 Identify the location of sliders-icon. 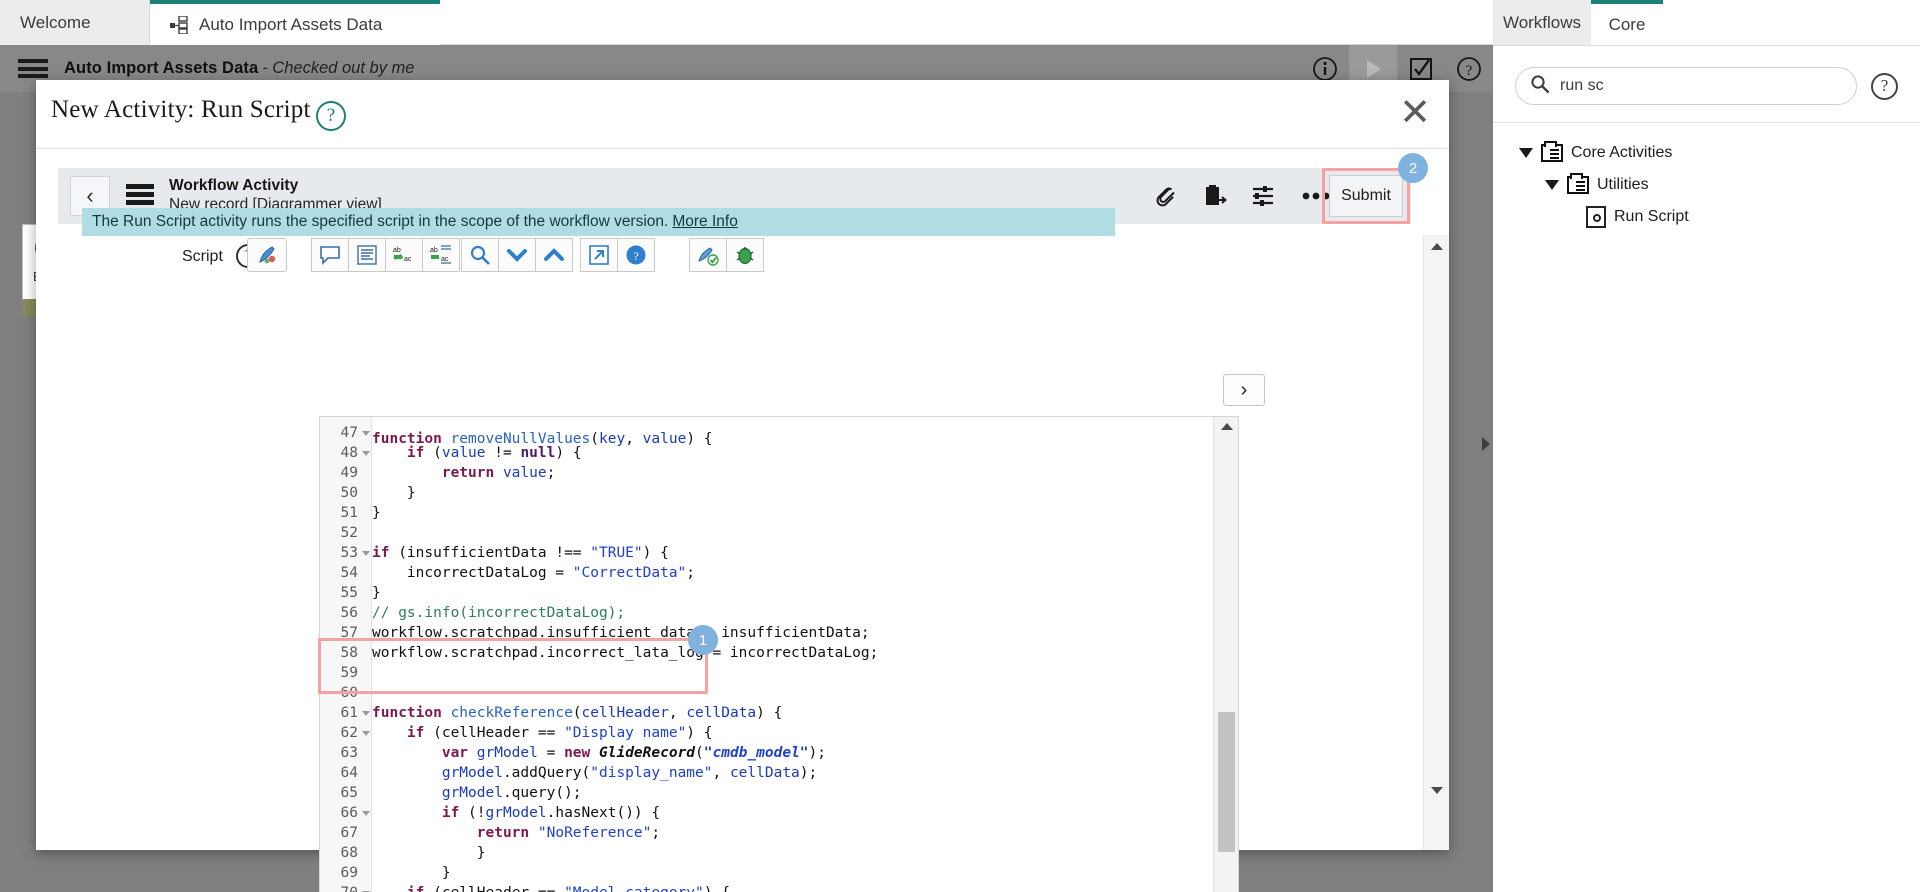
(1264, 196).